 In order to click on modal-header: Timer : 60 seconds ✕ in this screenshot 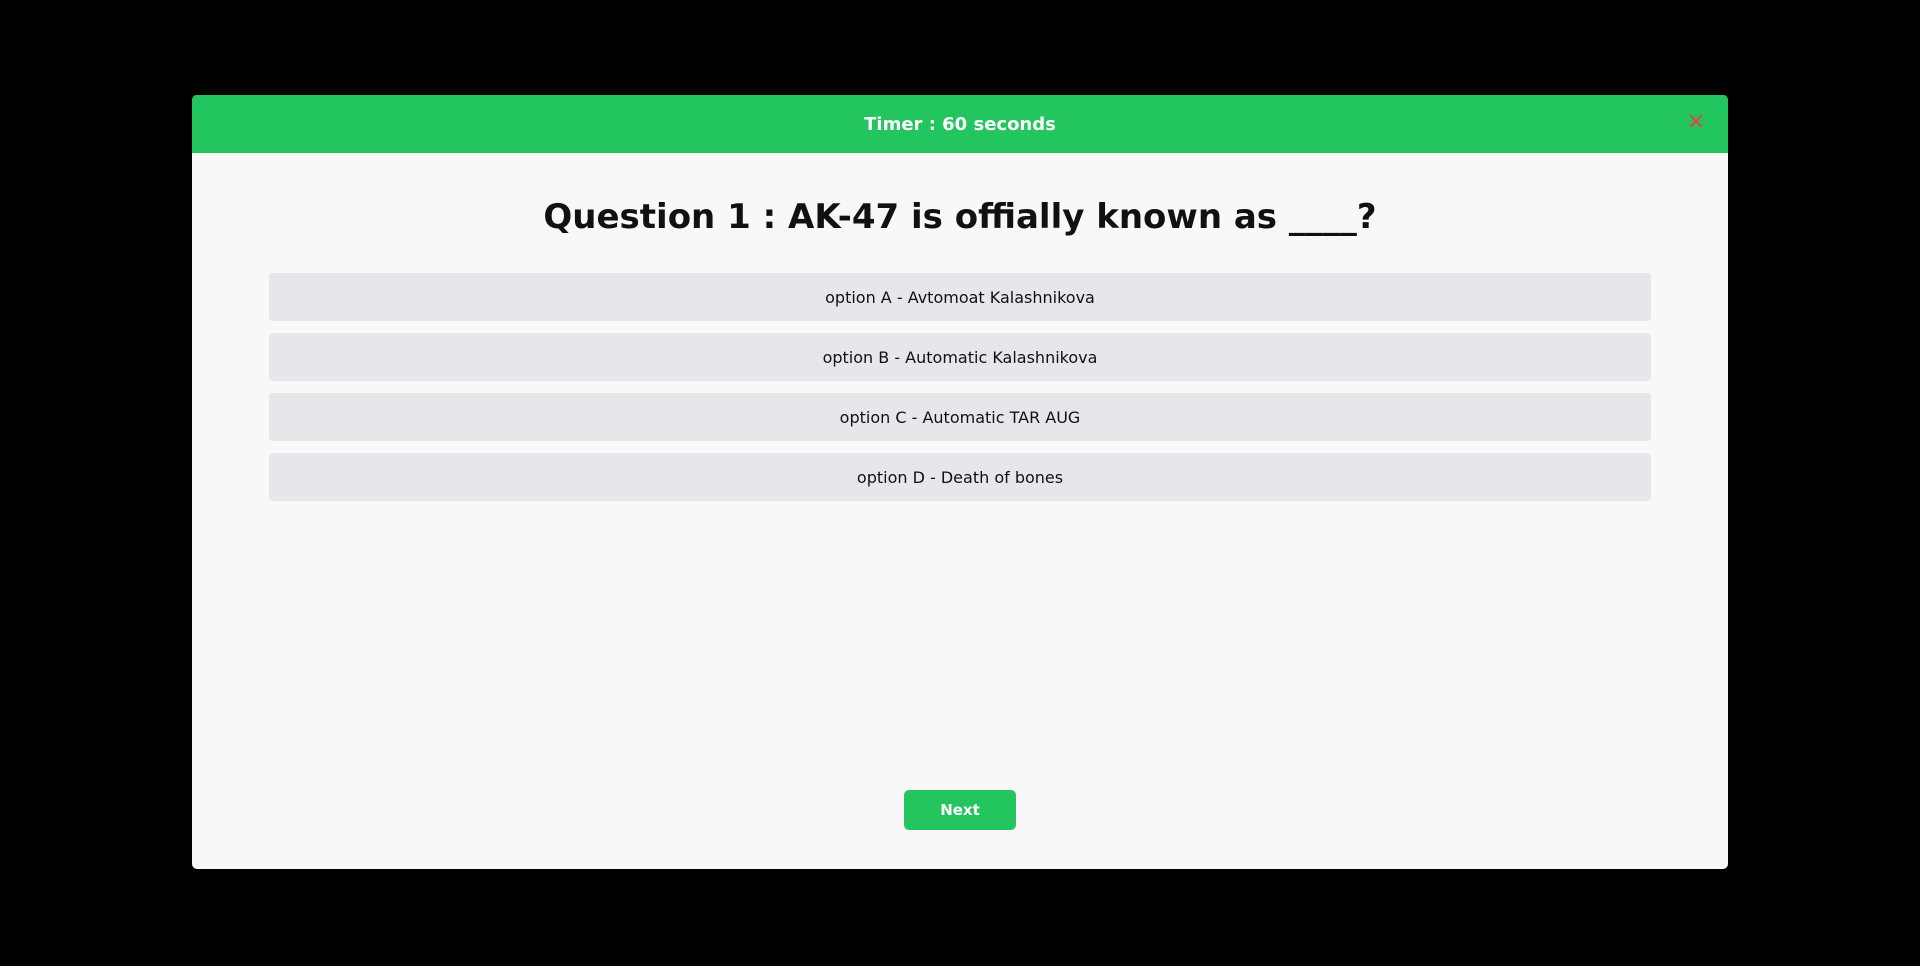, I will do `click(960, 124)`.